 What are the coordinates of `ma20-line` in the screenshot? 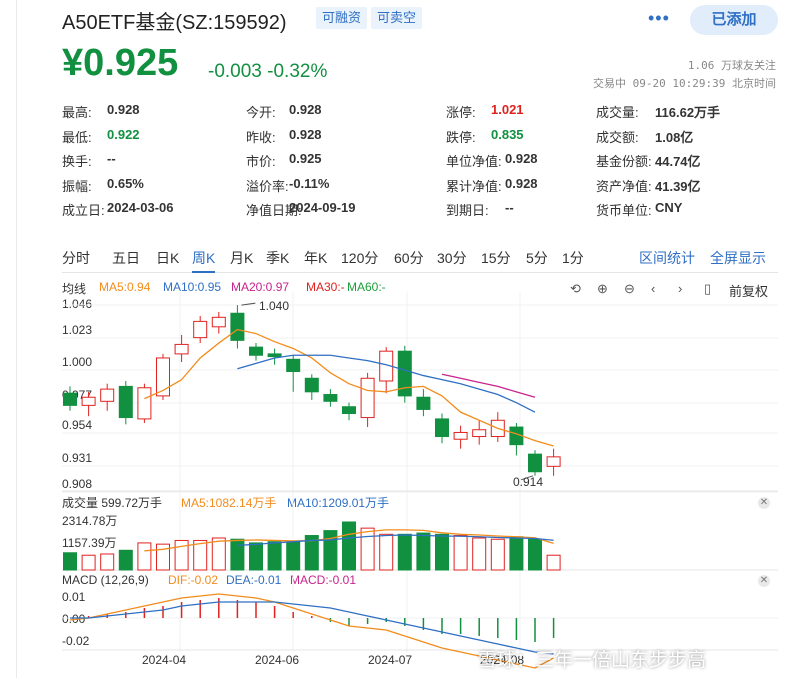 It's located at (488, 385).